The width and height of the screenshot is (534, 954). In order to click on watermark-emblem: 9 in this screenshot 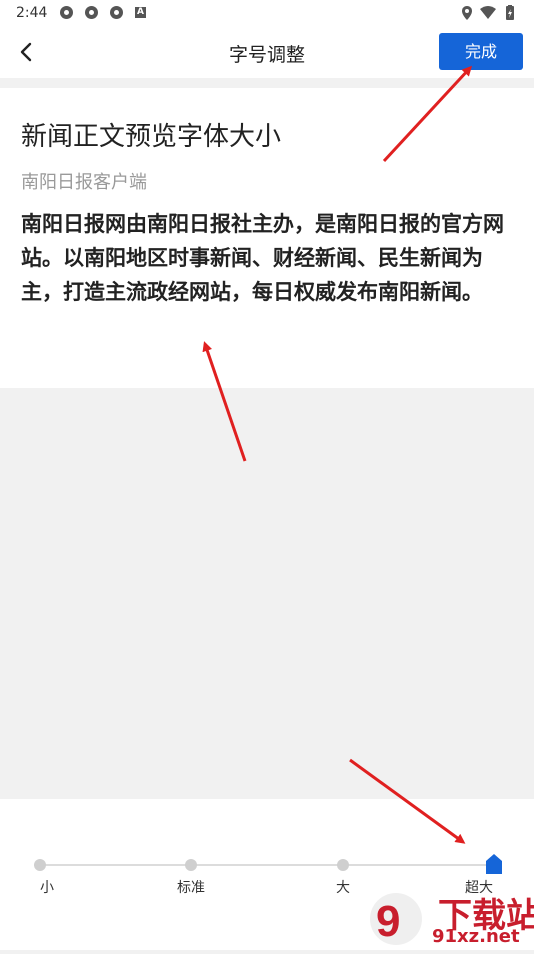, I will do `click(396, 919)`.